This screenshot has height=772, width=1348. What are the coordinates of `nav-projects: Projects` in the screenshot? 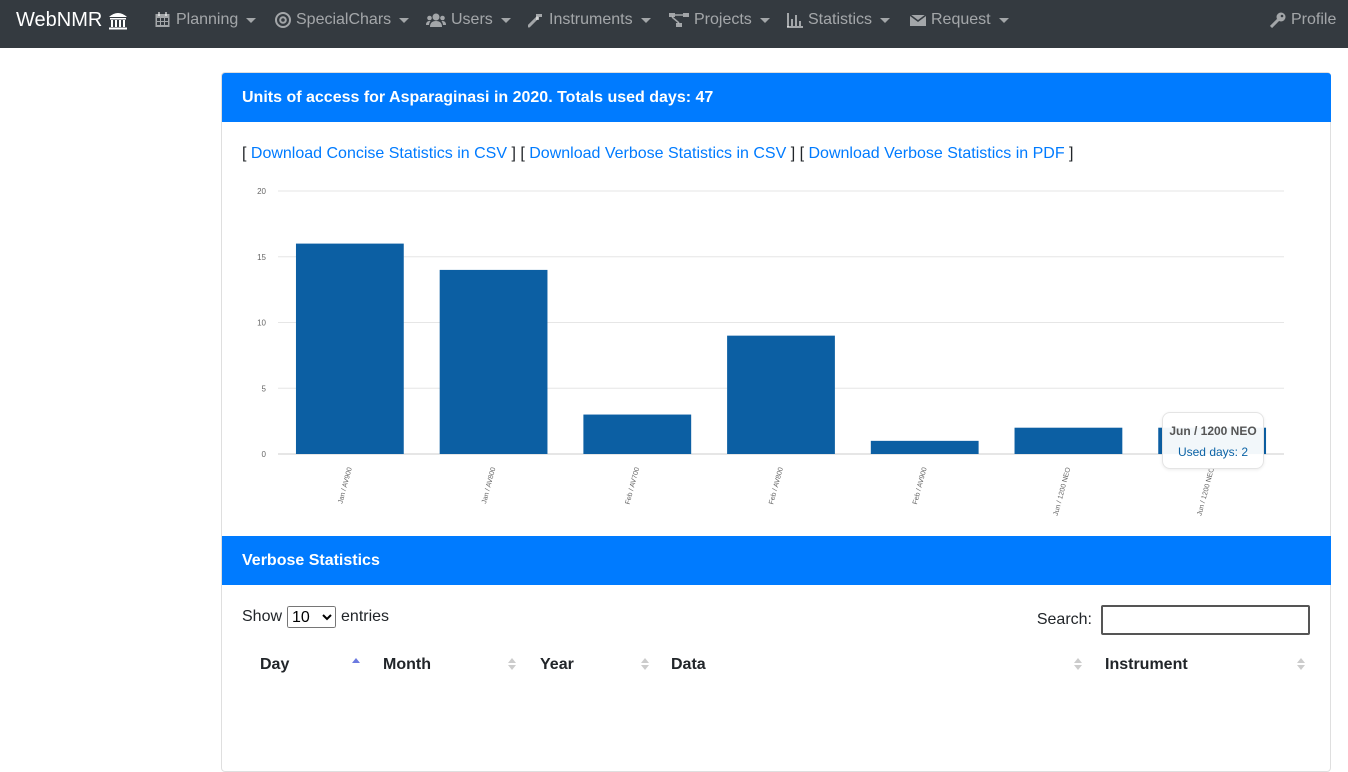 It's located at (719, 20).